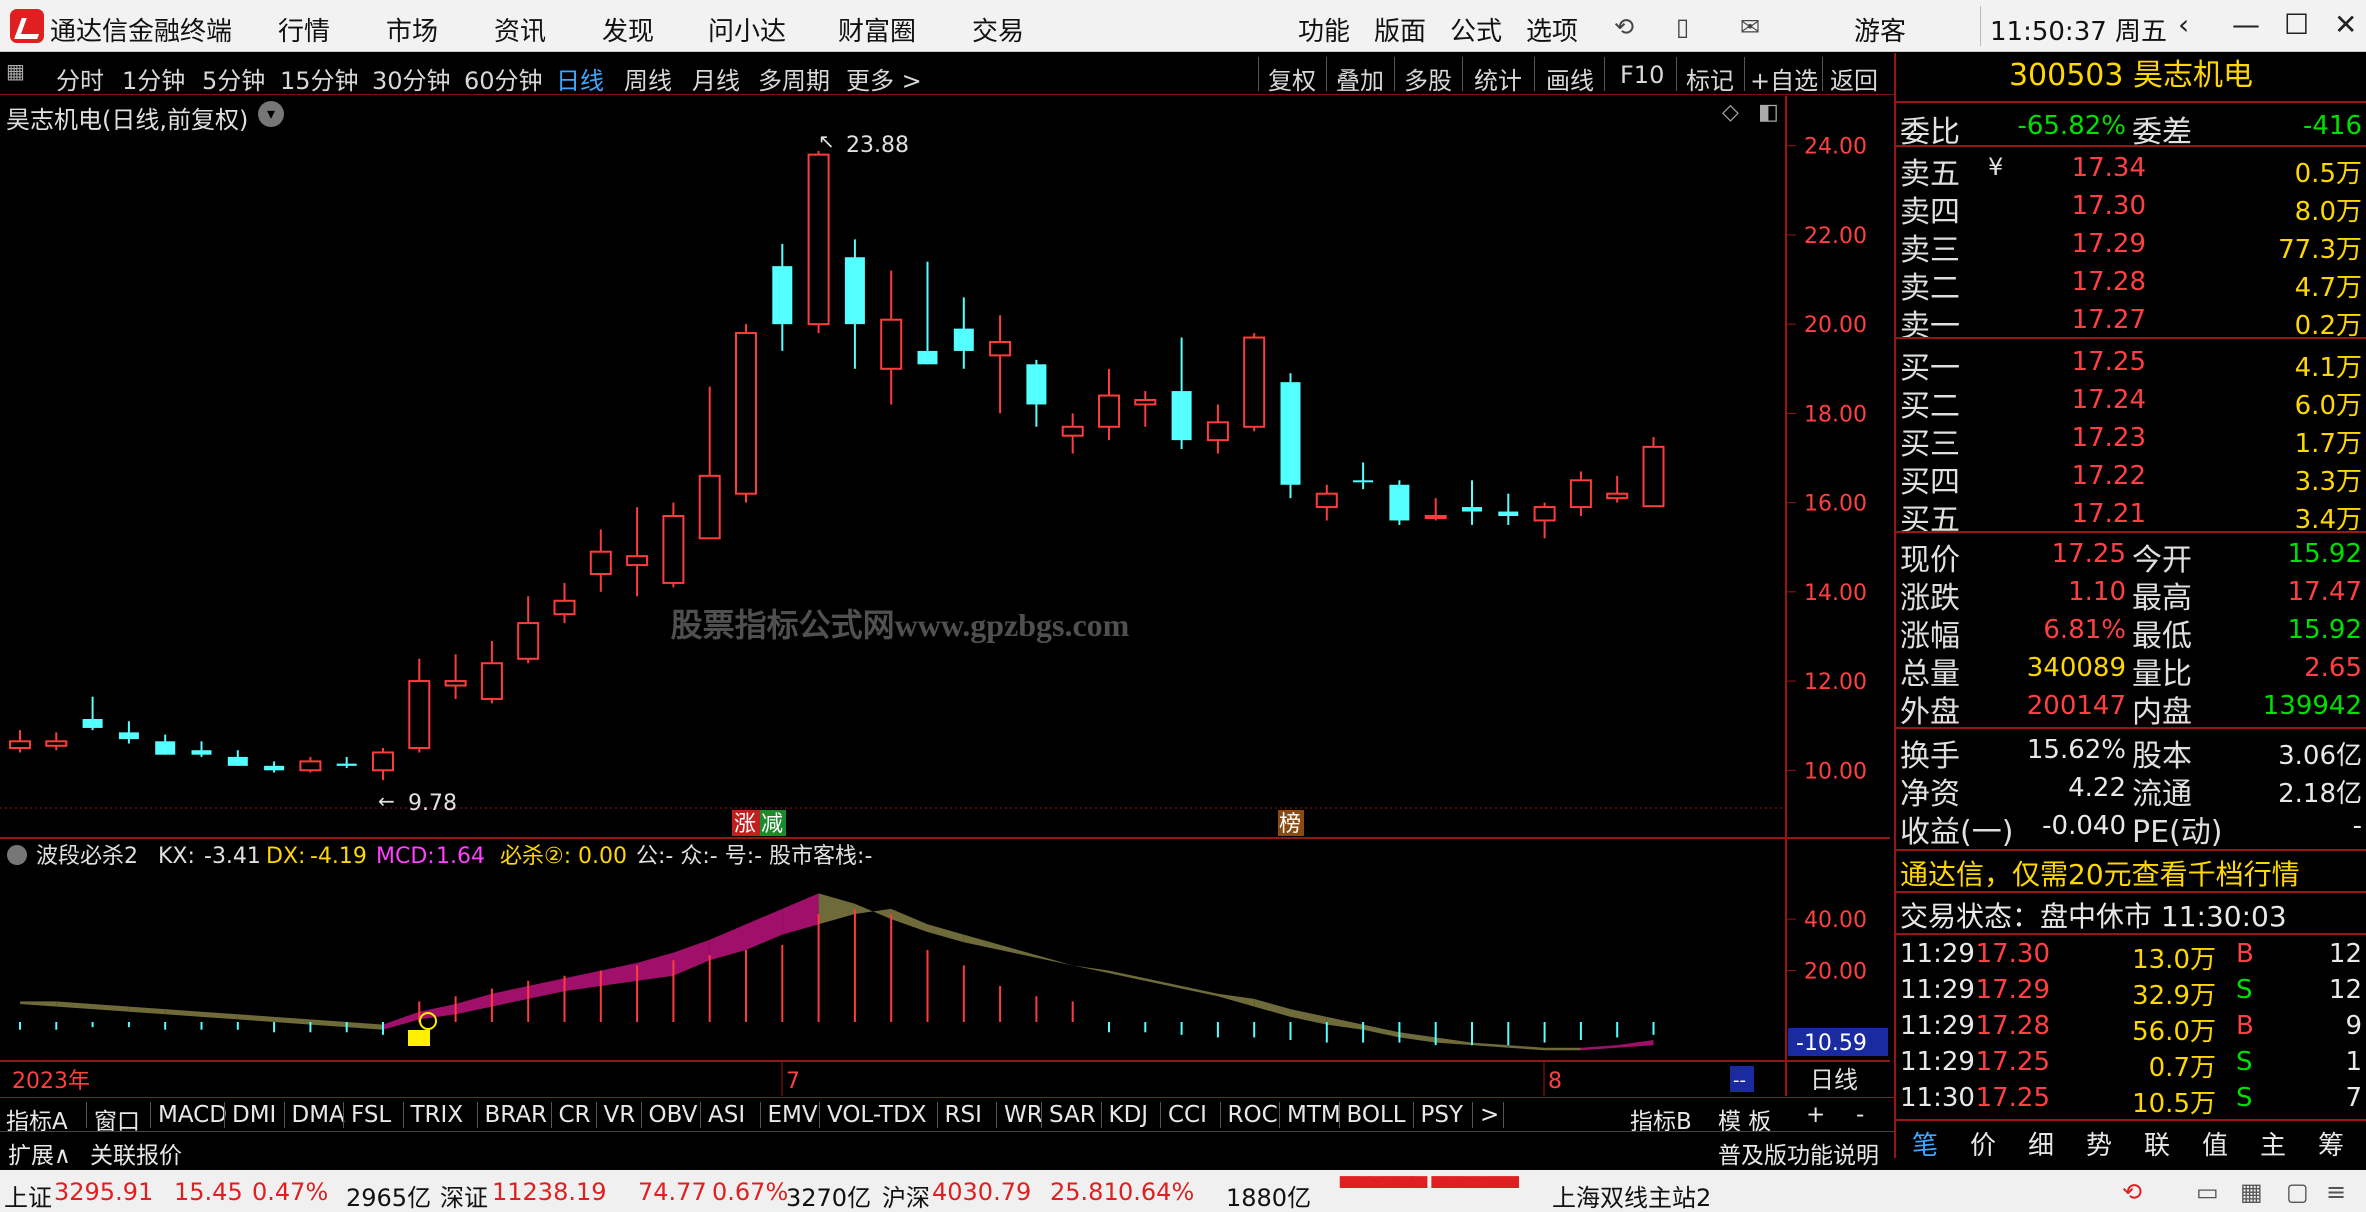 The height and width of the screenshot is (1212, 2366). Describe the element at coordinates (772, 824) in the screenshot. I see `tag-jian: 减` at that location.